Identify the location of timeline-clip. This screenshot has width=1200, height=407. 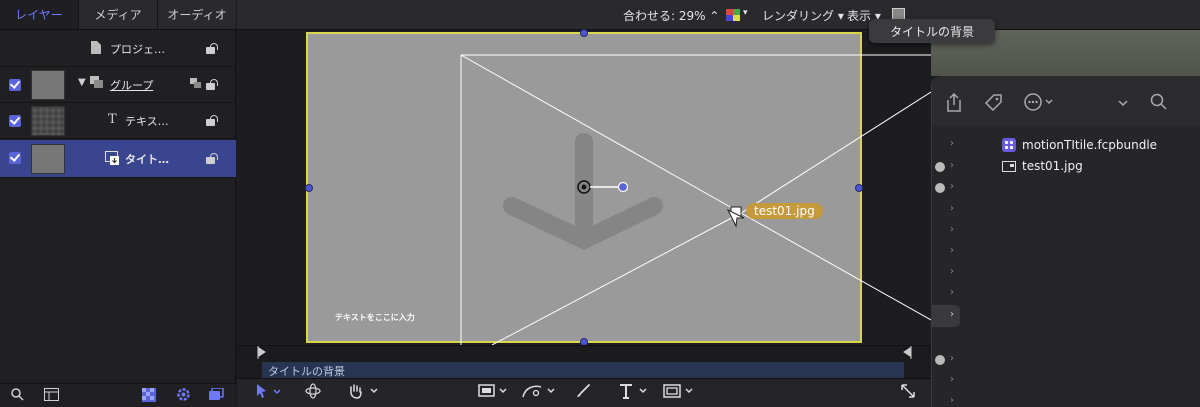
(583, 370).